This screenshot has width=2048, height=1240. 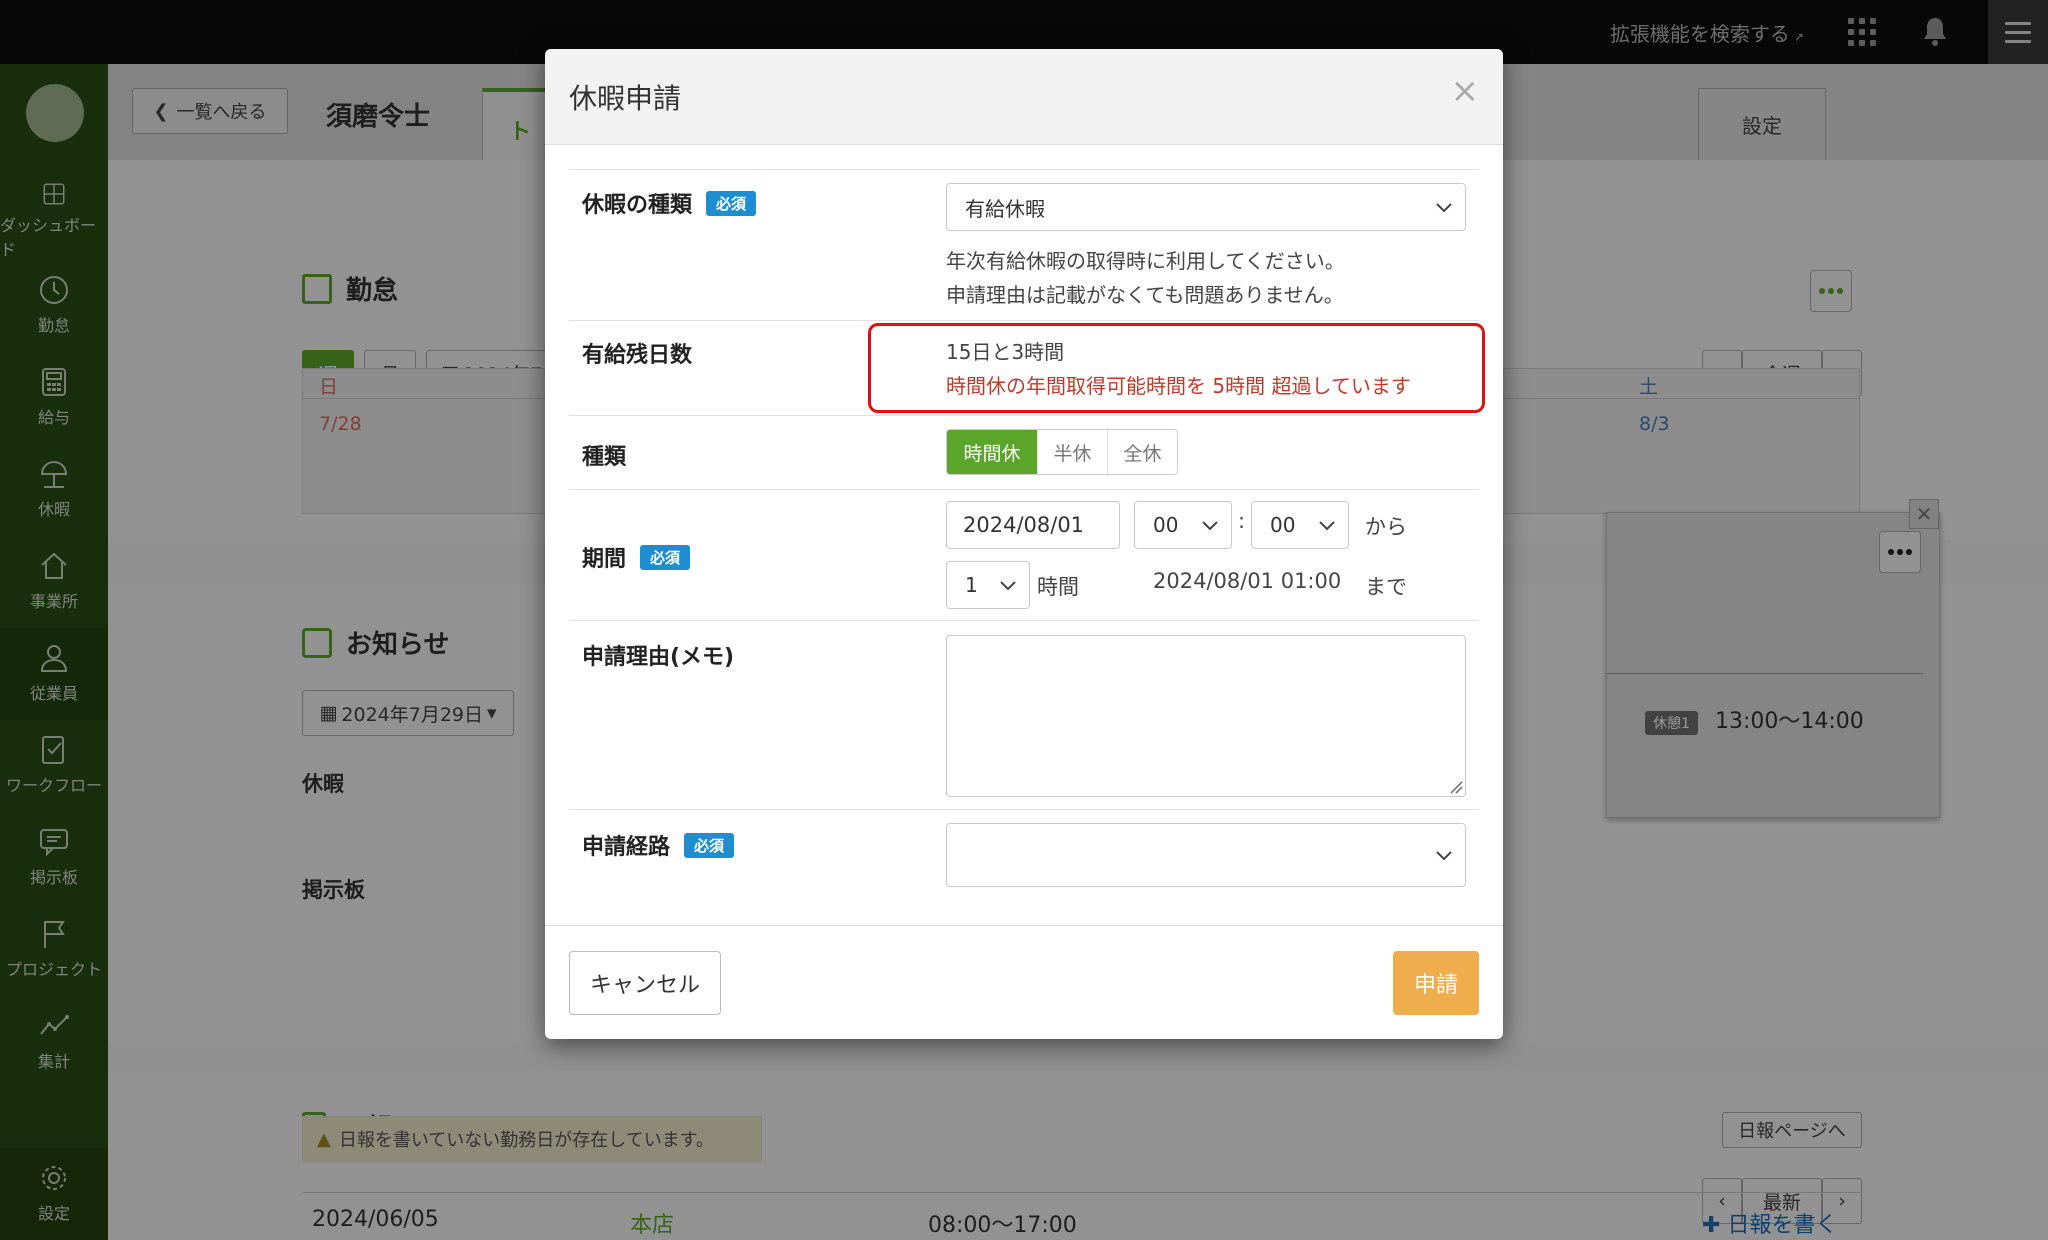 What do you see at coordinates (1024, 97) in the screenshot?
I see `modal-header: 休暇申請 ×` at bounding box center [1024, 97].